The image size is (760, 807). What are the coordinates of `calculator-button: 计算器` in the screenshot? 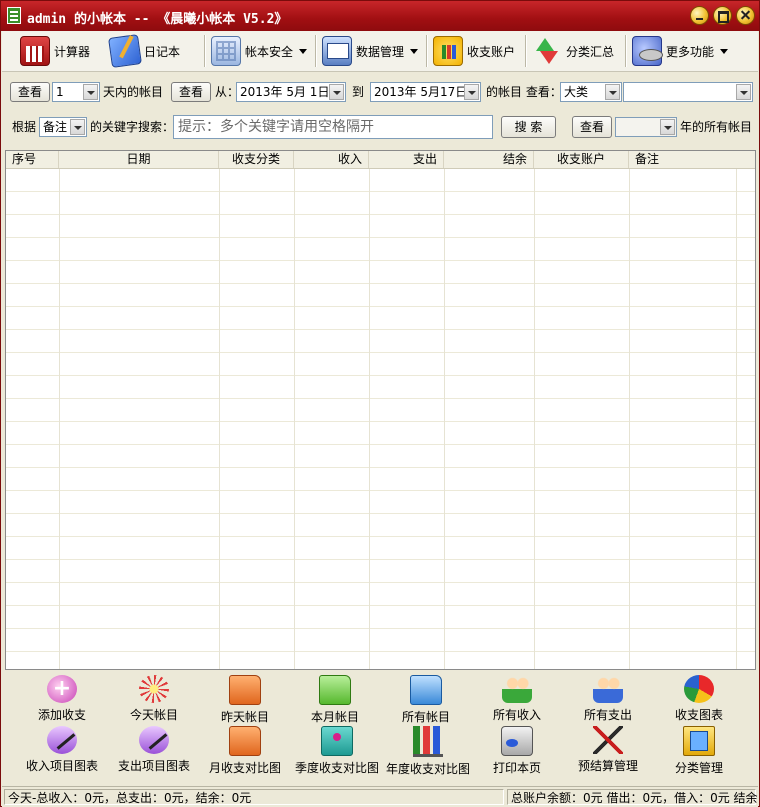 It's located at (55, 51).